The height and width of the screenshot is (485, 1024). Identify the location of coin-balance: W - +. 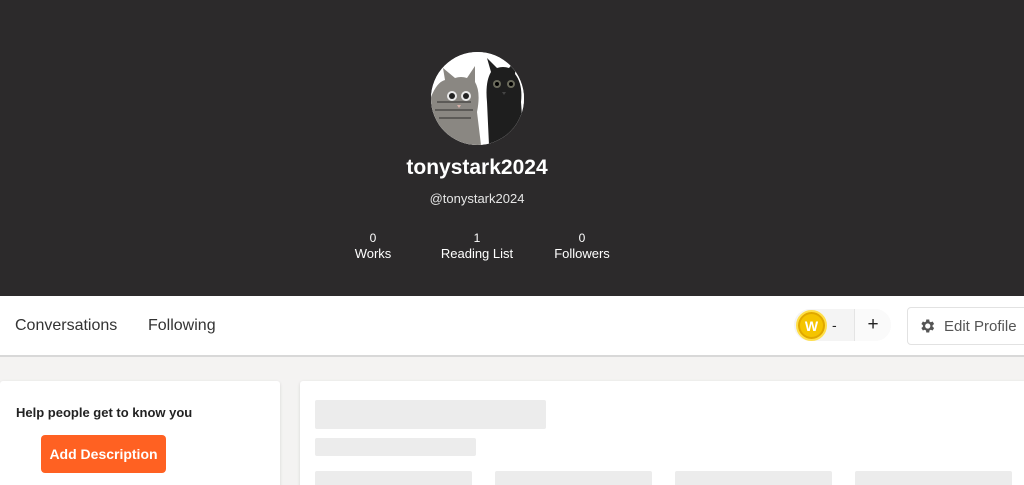
(842, 325).